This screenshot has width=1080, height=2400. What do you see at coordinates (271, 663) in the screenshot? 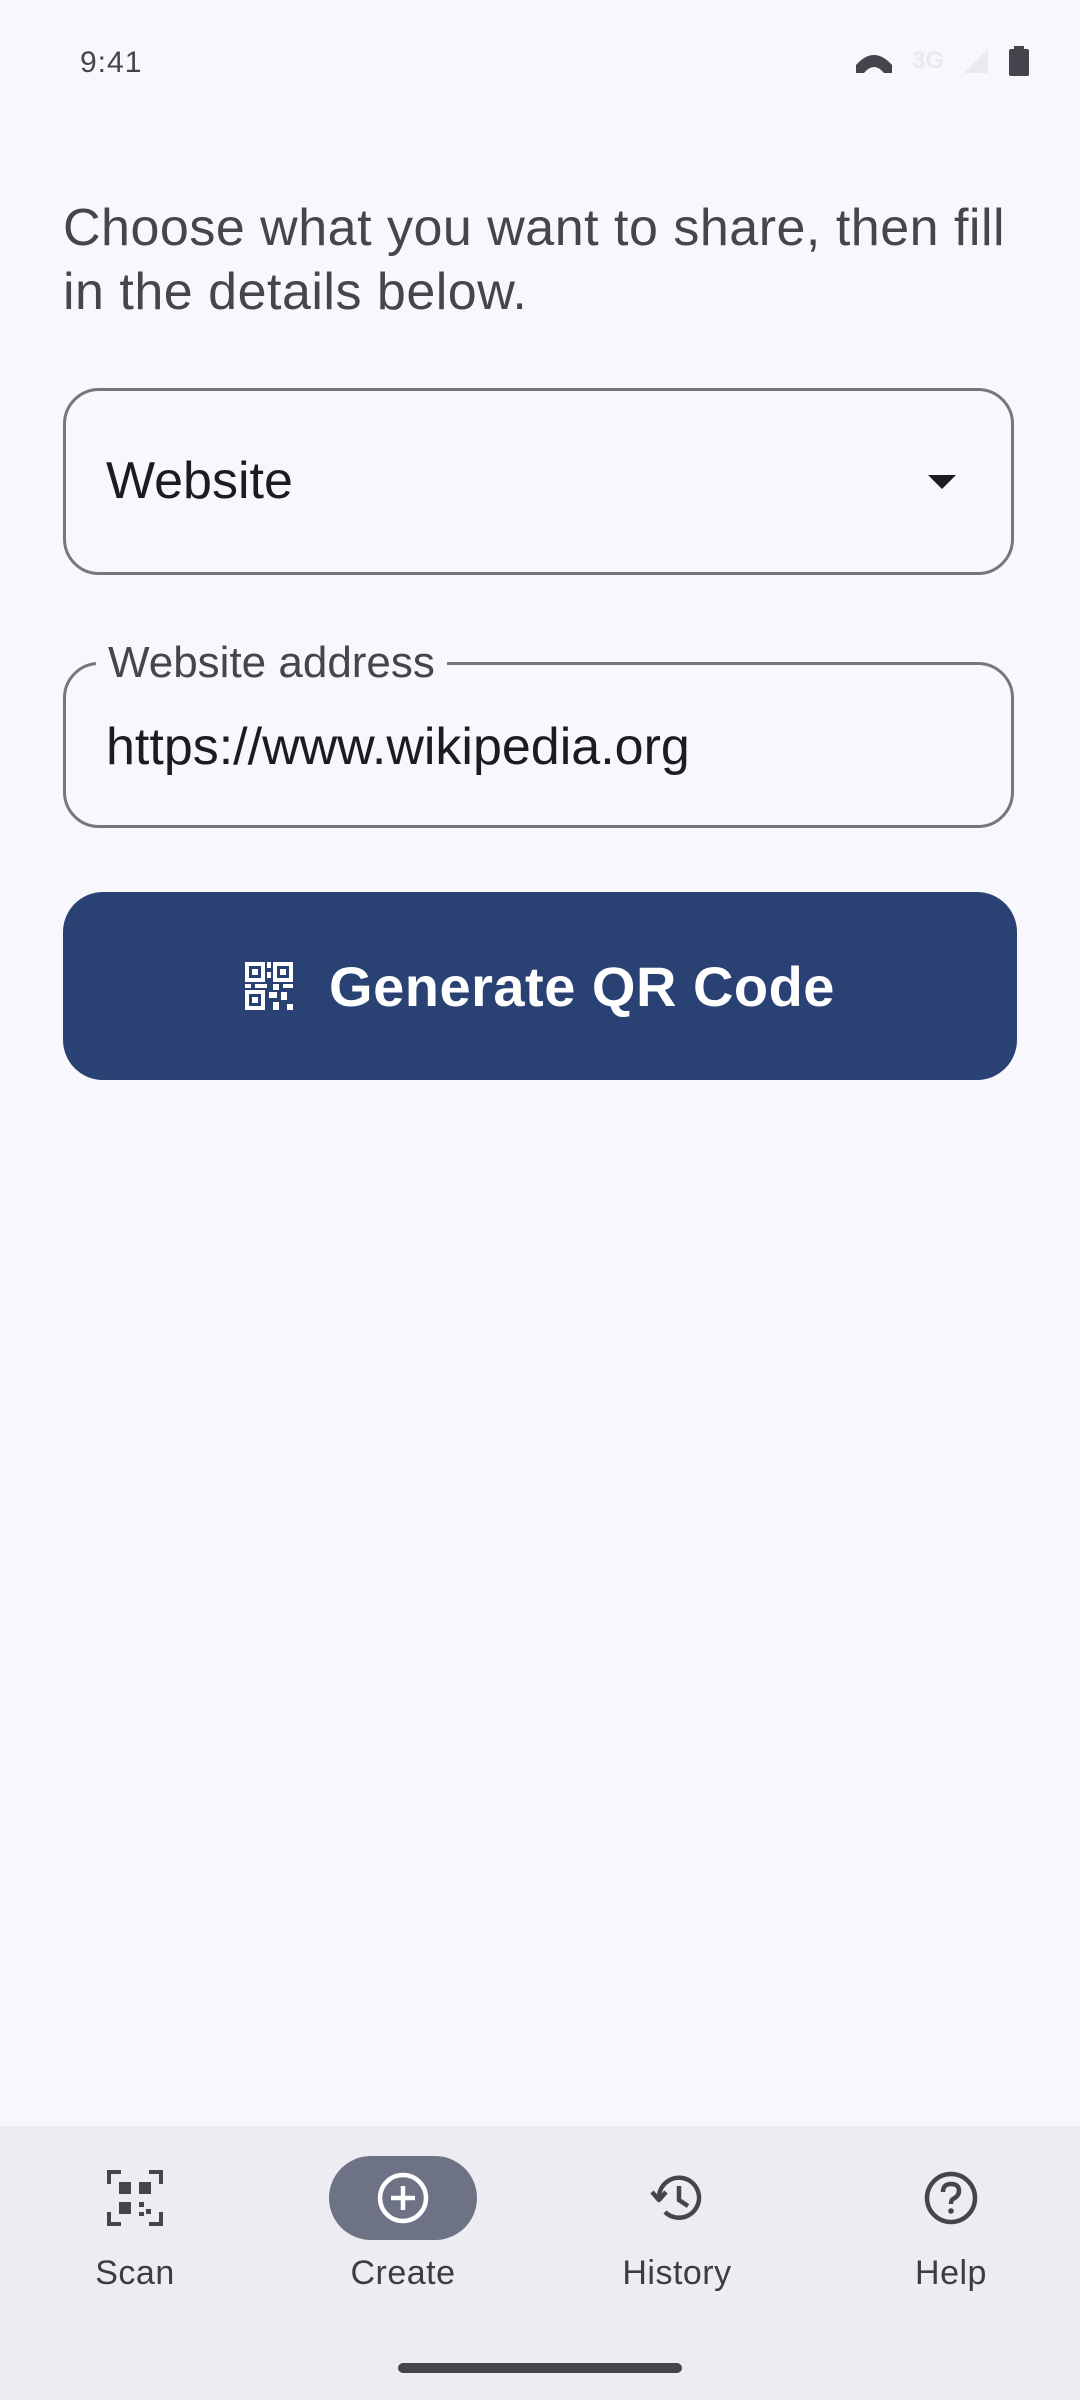
I see `website-address-label: Website address` at bounding box center [271, 663].